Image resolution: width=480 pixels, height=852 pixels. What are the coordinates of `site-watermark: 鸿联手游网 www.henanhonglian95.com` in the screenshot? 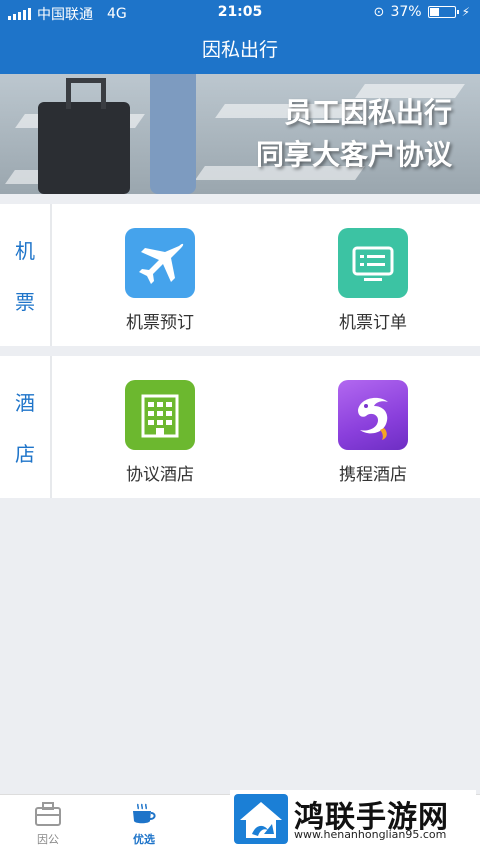 It's located at (353, 819).